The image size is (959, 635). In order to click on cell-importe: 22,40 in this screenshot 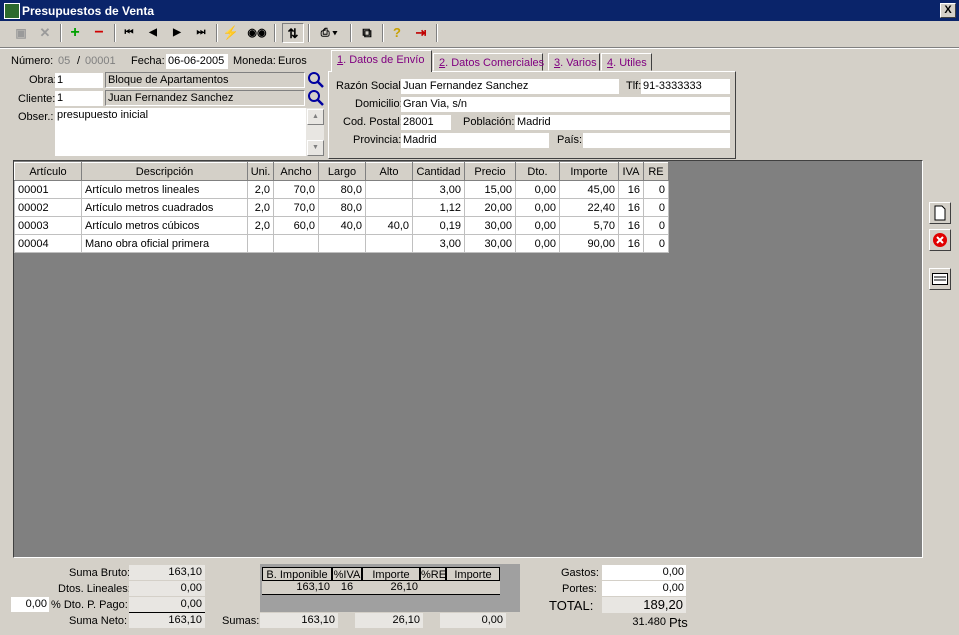, I will do `click(589, 207)`.